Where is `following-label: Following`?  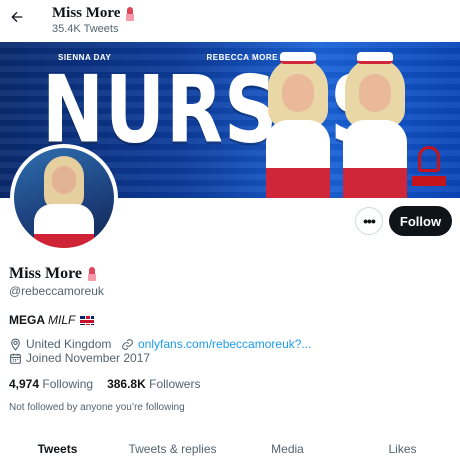
following-label: Following is located at coordinates (68, 384).